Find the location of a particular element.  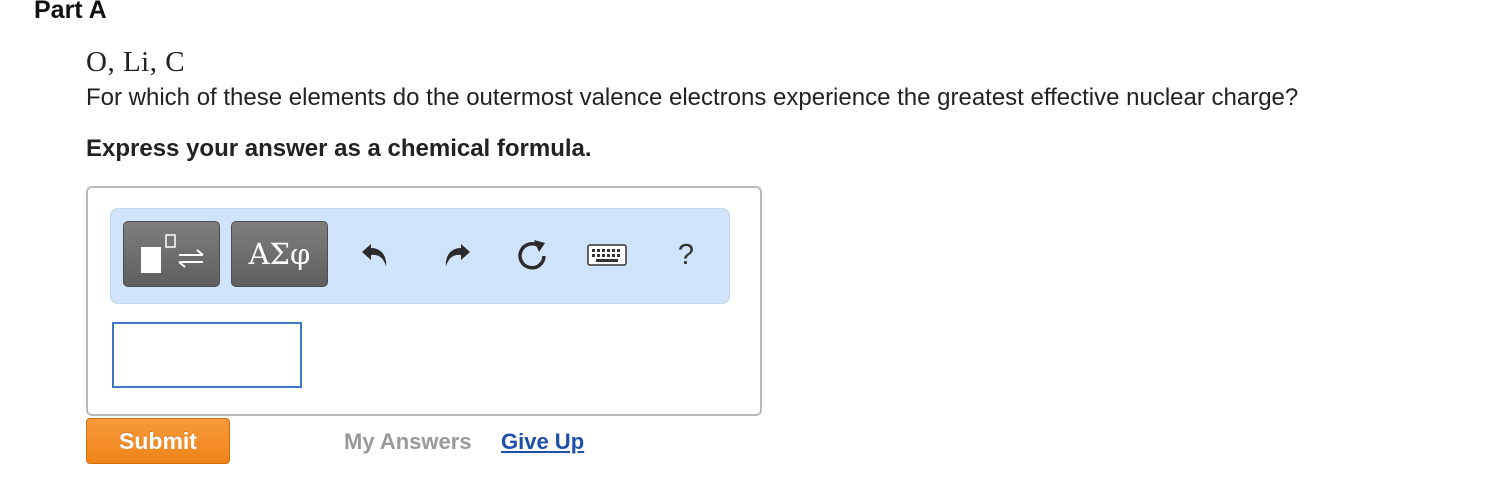

reset-button is located at coordinates (532, 255).